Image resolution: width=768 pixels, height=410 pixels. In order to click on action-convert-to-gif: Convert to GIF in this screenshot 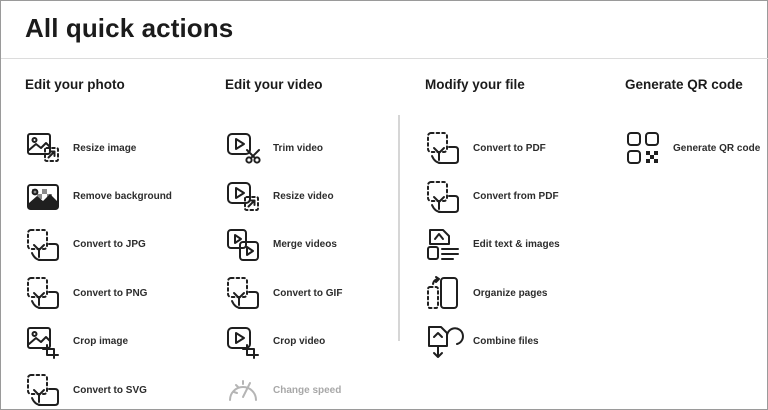, I will do `click(283, 293)`.